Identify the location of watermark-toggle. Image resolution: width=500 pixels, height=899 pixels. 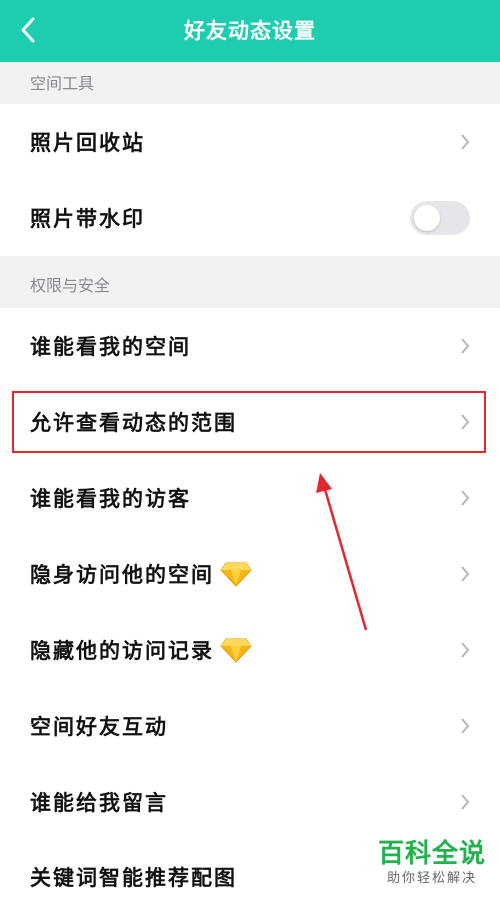
(440, 218).